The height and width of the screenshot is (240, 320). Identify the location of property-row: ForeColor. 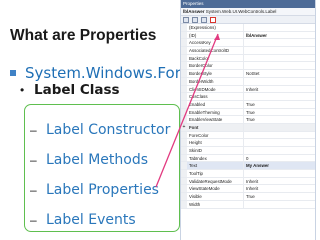
(248, 135).